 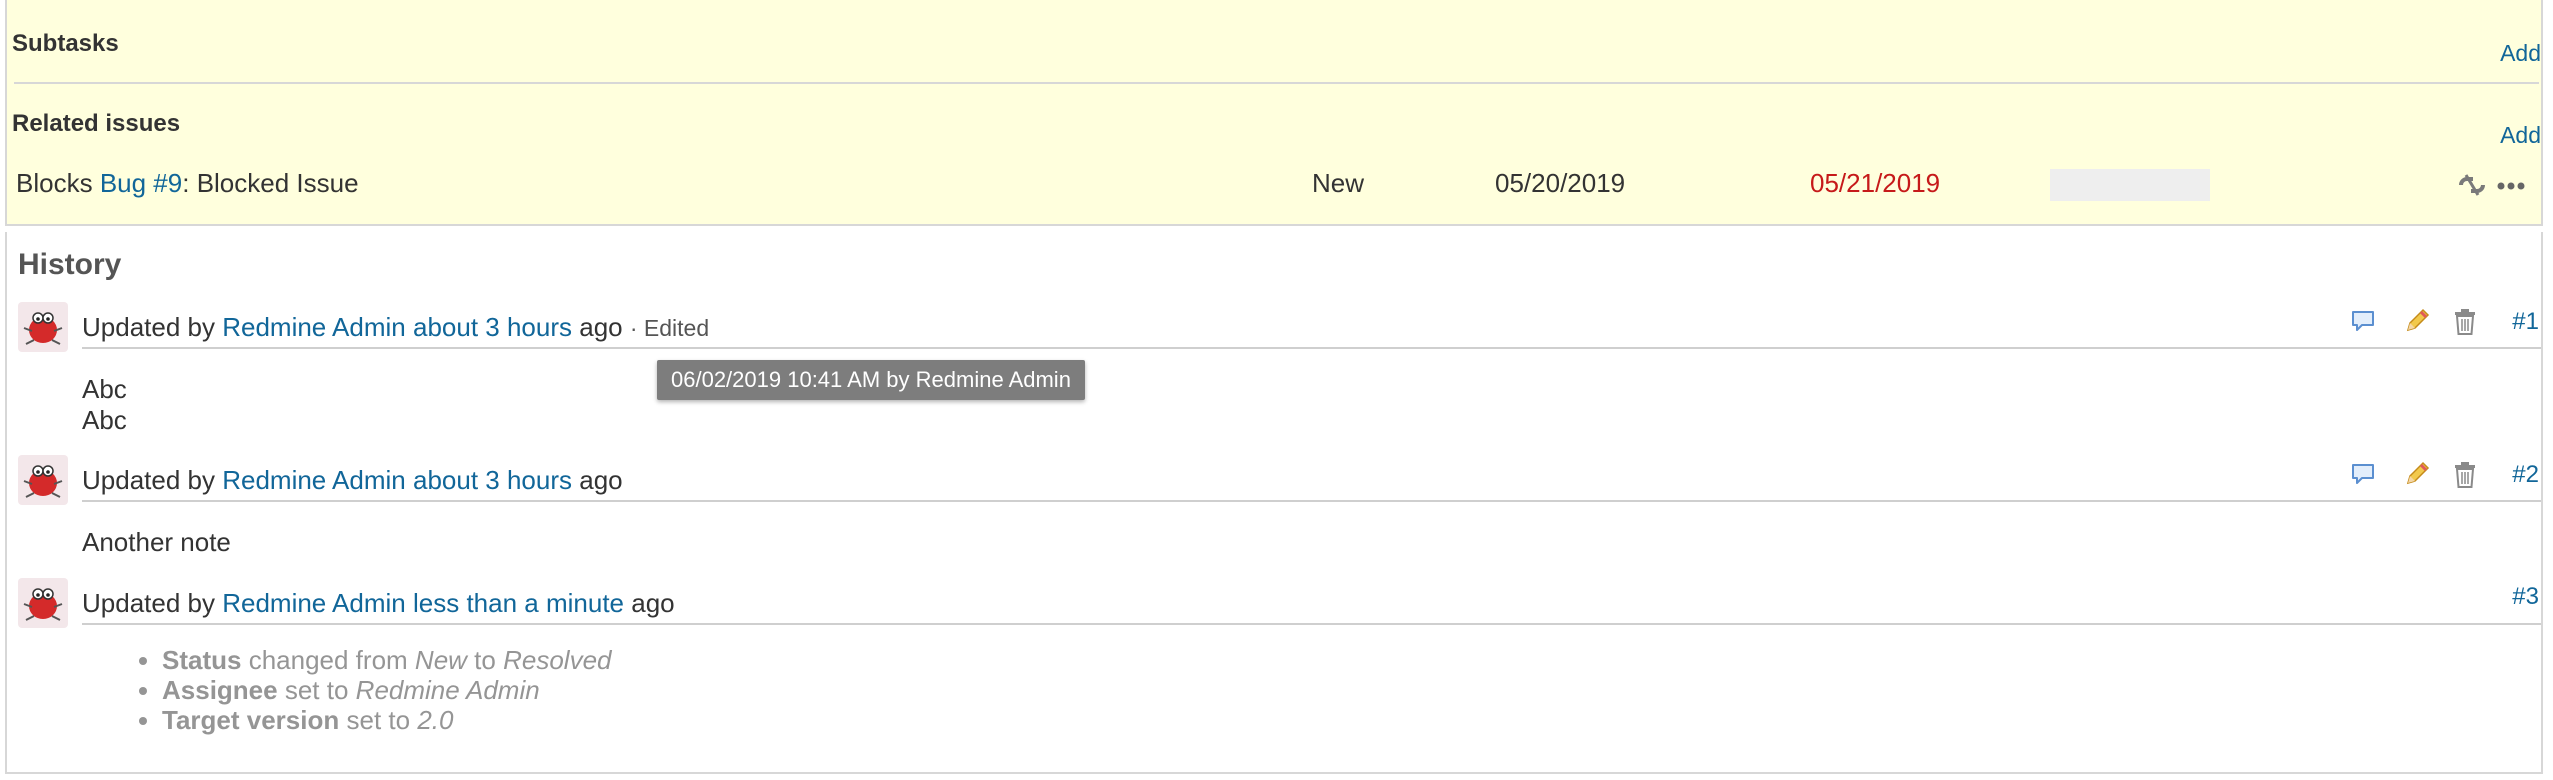 I want to click on subtasks-add-link: Add, so click(x=2520, y=53).